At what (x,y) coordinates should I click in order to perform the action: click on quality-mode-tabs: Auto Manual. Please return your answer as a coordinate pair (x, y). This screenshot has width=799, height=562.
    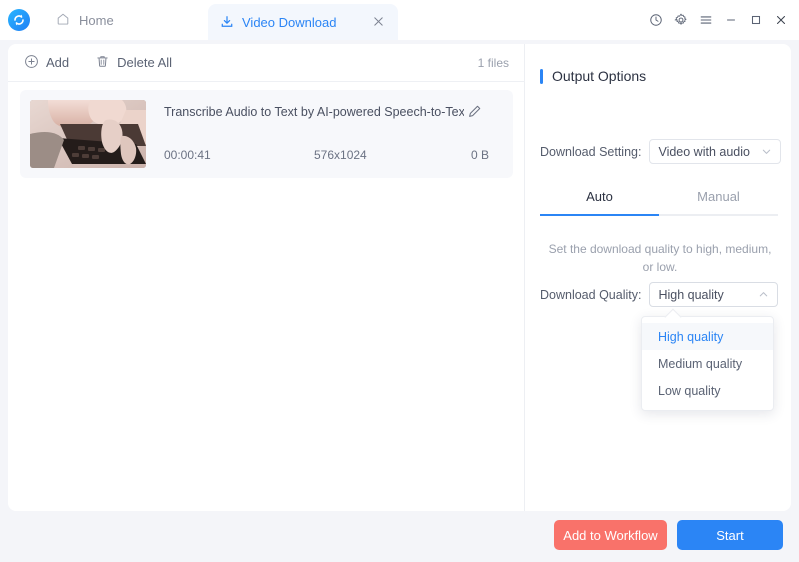
    Looking at the image, I should click on (659, 202).